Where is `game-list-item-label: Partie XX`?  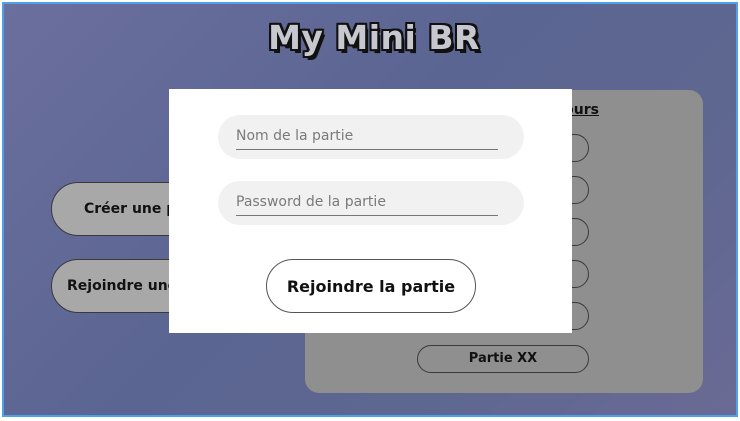 game-list-item-label: Partie XX is located at coordinates (503, 358).